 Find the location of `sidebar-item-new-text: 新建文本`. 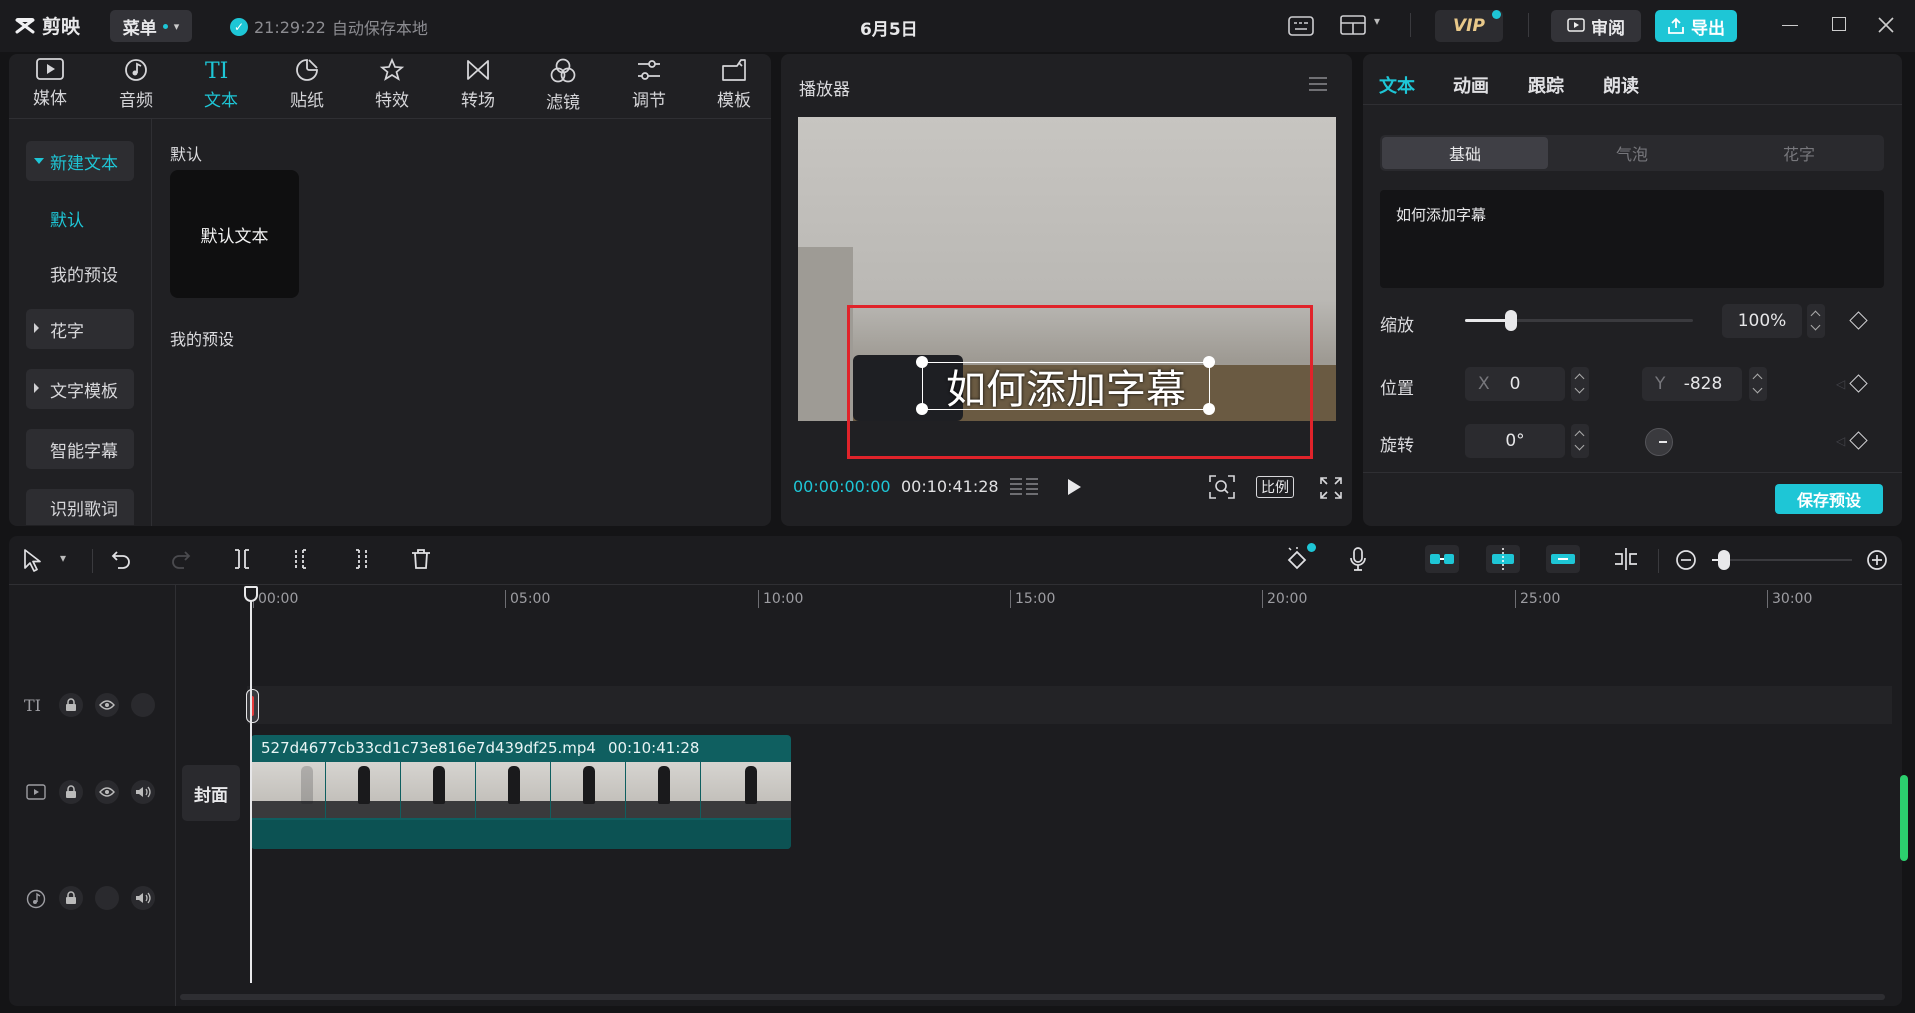

sidebar-item-new-text: 新建文本 is located at coordinates (80, 161).